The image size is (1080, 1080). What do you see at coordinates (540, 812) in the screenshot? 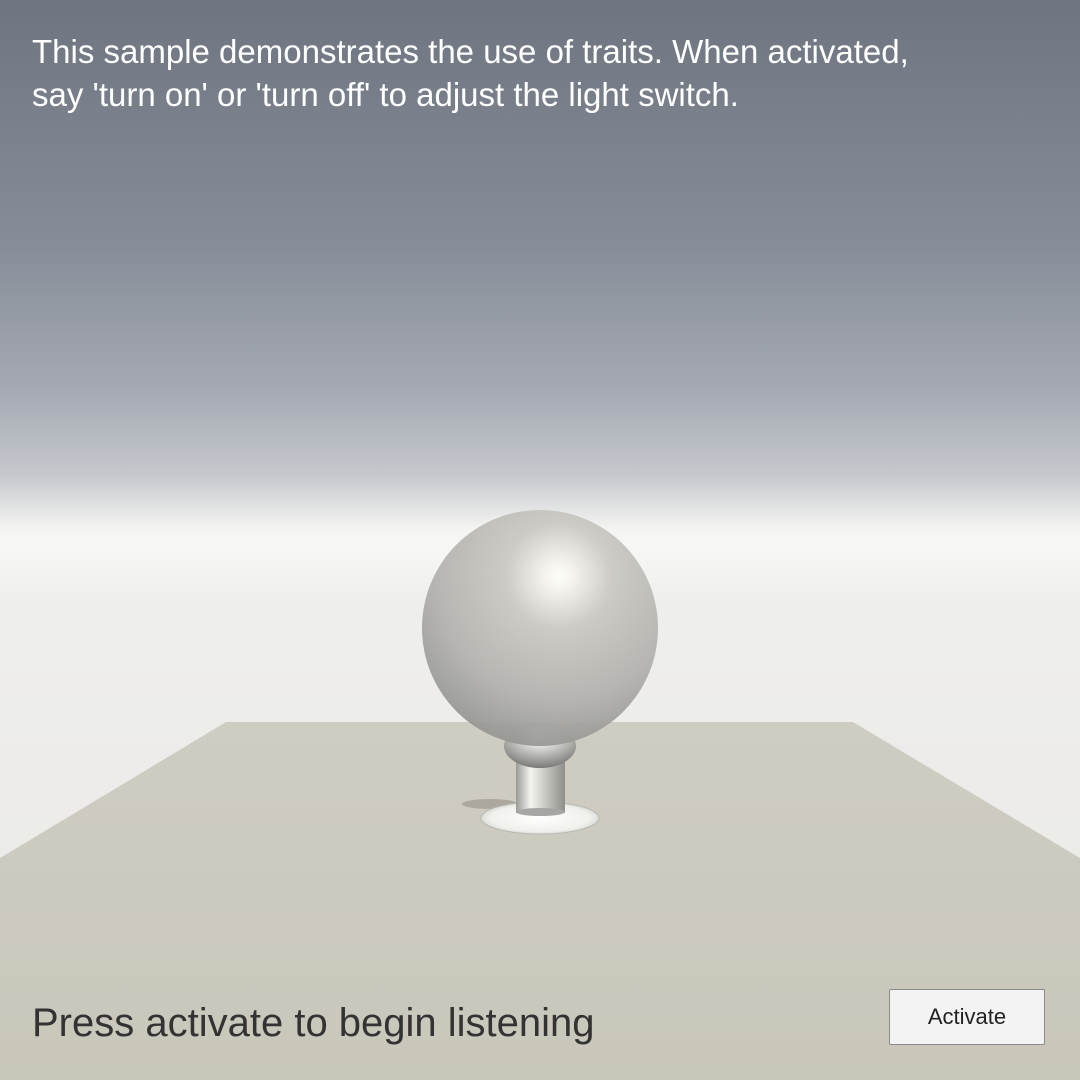
I see `switch-stem-bottom` at bounding box center [540, 812].